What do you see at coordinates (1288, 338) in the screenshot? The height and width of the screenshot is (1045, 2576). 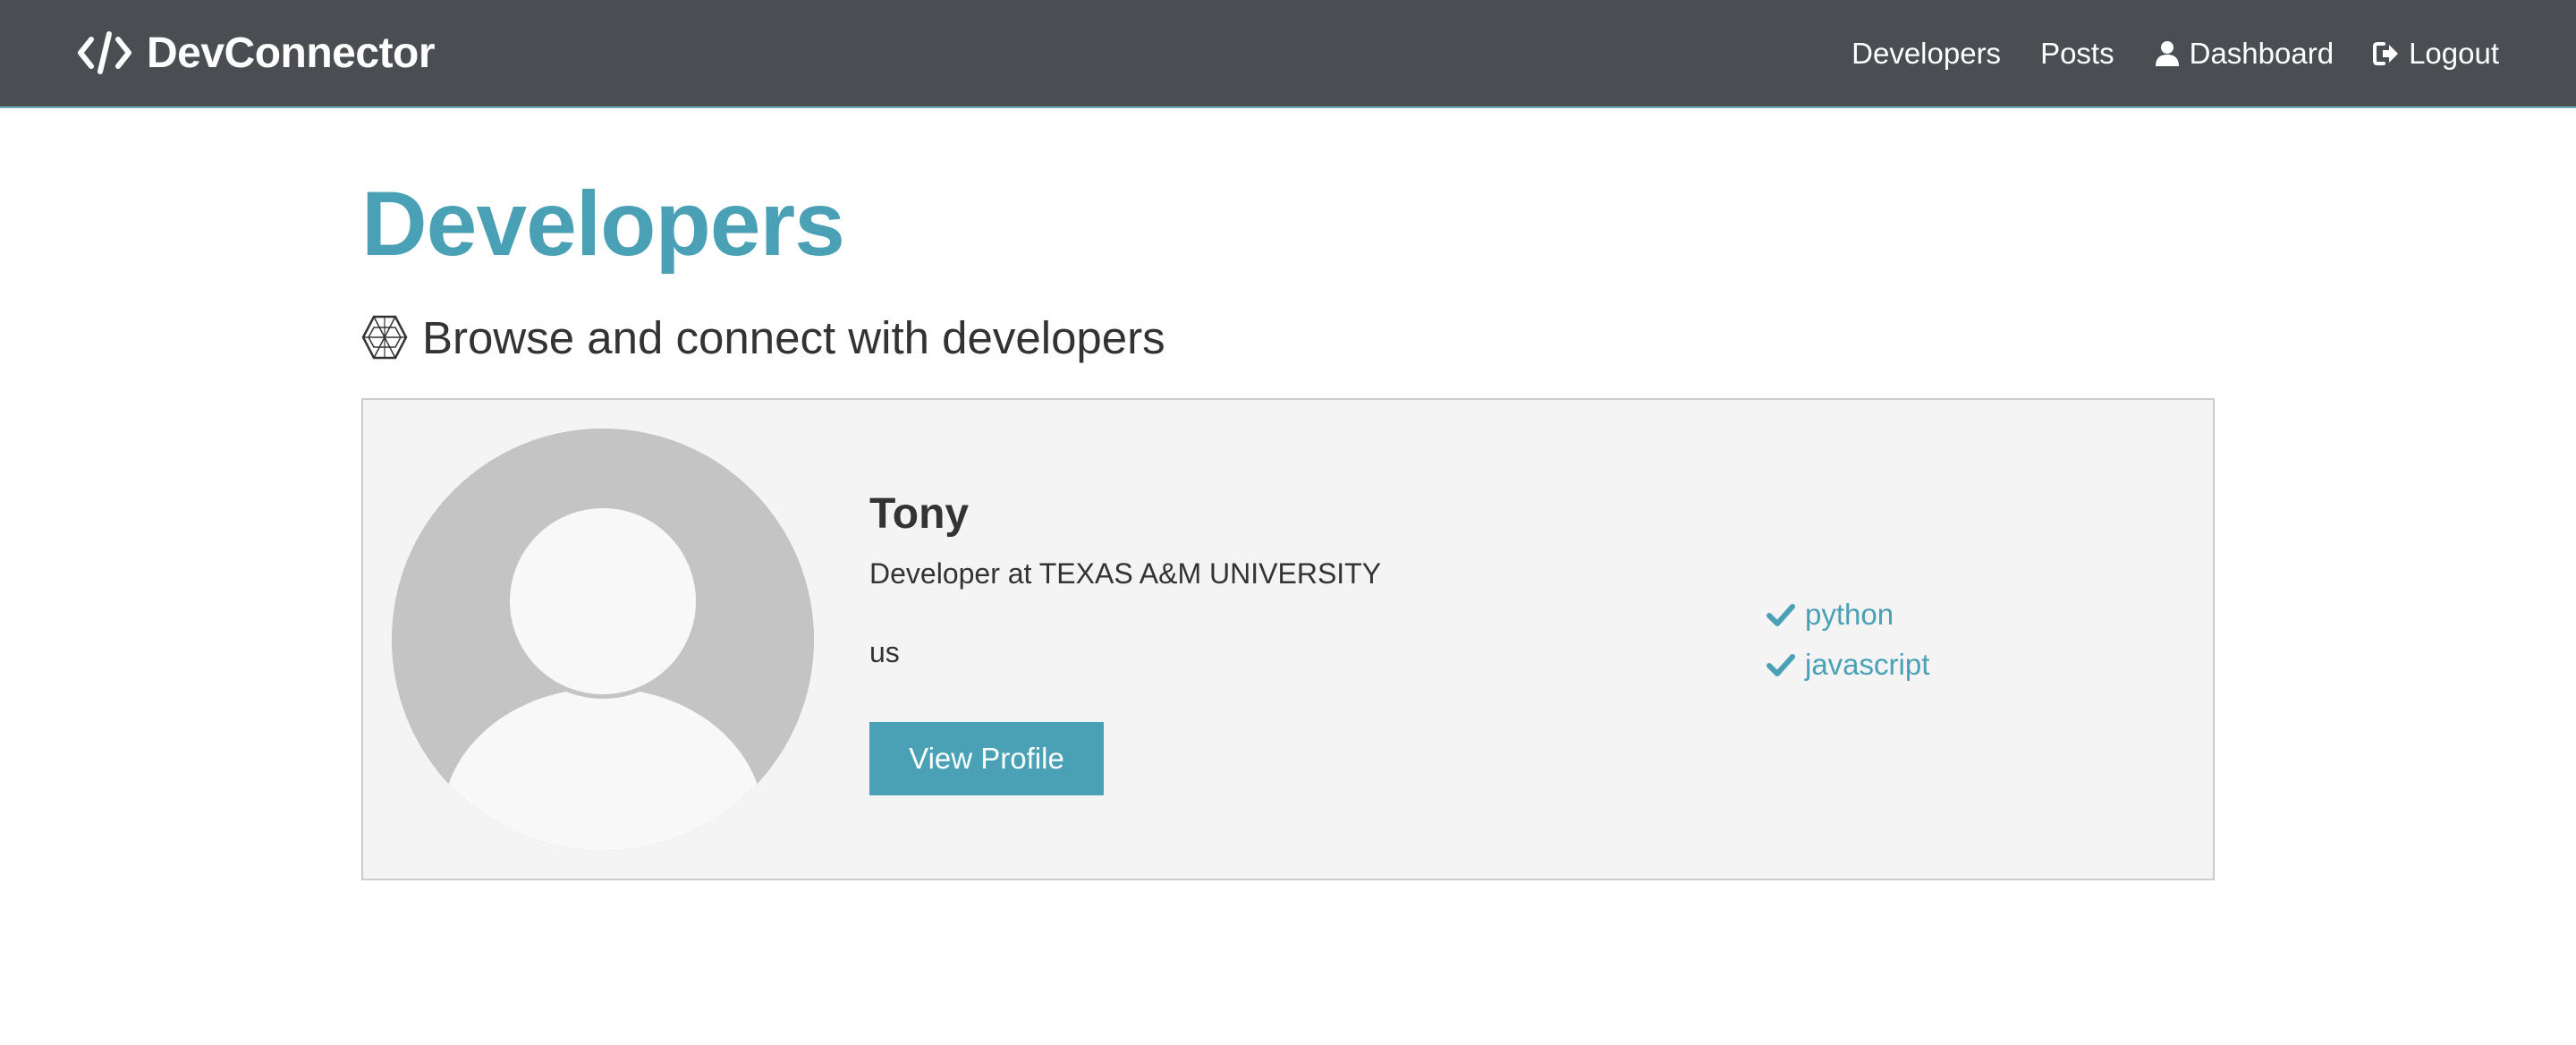 I see `page-lead: Browse and connect with developers` at bounding box center [1288, 338].